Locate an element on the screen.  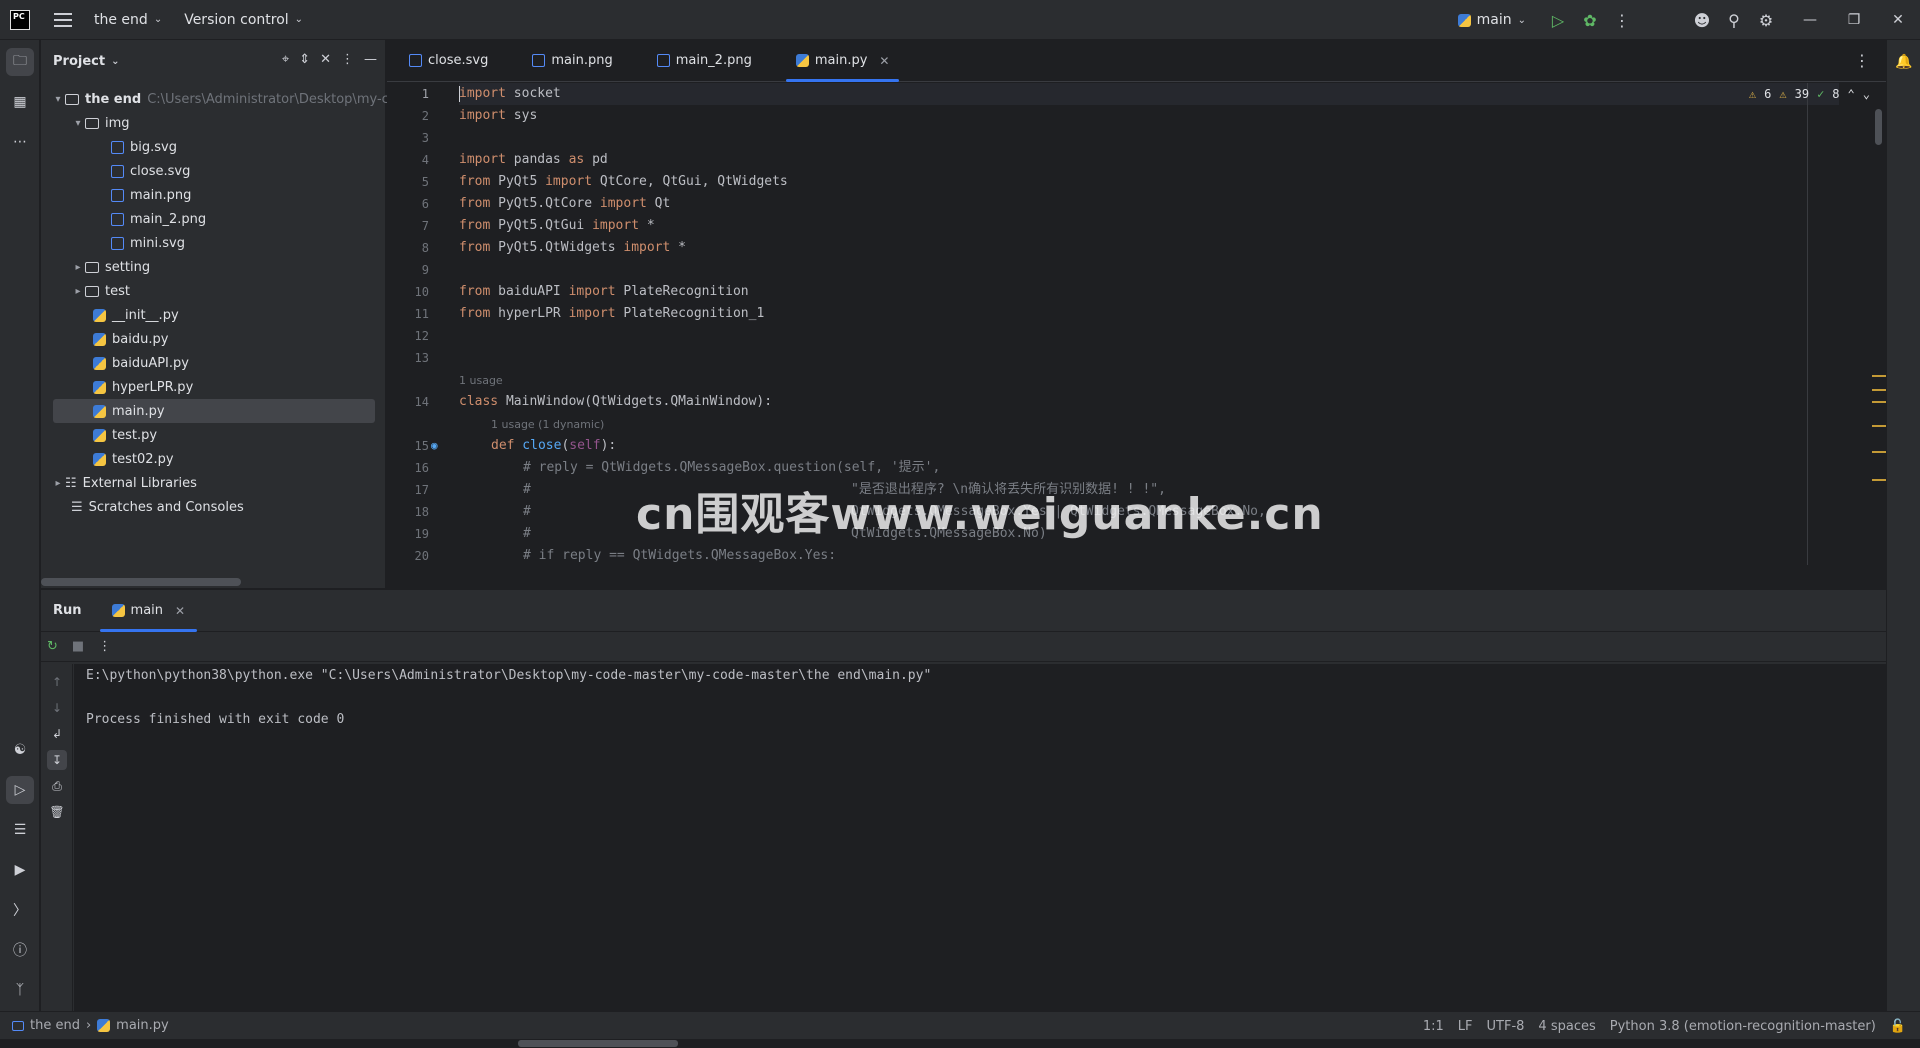
soft-wrap-icon: ↲ is located at coordinates (57, 734).